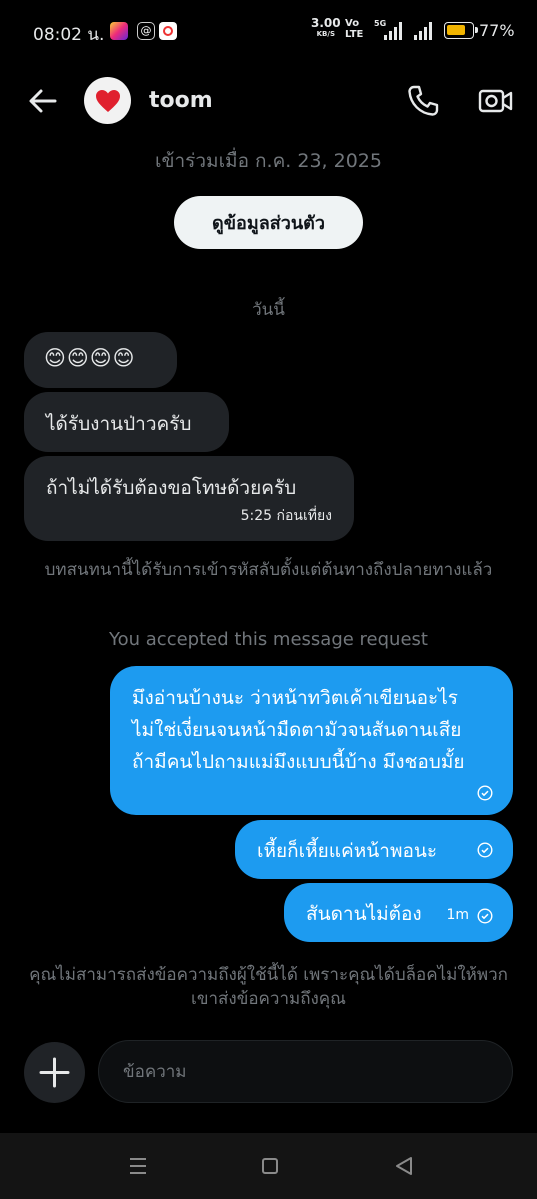 The width and height of the screenshot is (537, 1199). Describe the element at coordinates (326, 23) in the screenshot. I see `speed-value: 3.00` at that location.